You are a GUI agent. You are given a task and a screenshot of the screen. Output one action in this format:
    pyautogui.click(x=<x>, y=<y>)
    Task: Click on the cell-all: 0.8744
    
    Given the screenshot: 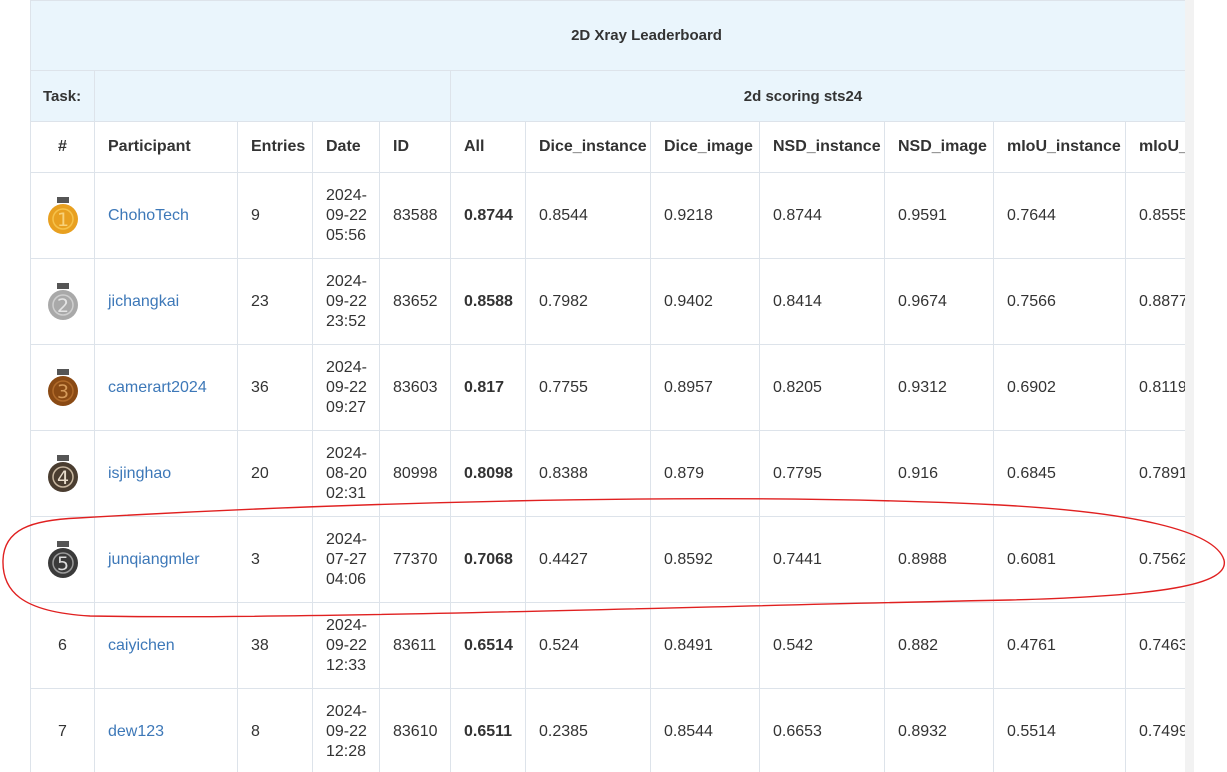 What is the action you would take?
    pyautogui.click(x=488, y=215)
    